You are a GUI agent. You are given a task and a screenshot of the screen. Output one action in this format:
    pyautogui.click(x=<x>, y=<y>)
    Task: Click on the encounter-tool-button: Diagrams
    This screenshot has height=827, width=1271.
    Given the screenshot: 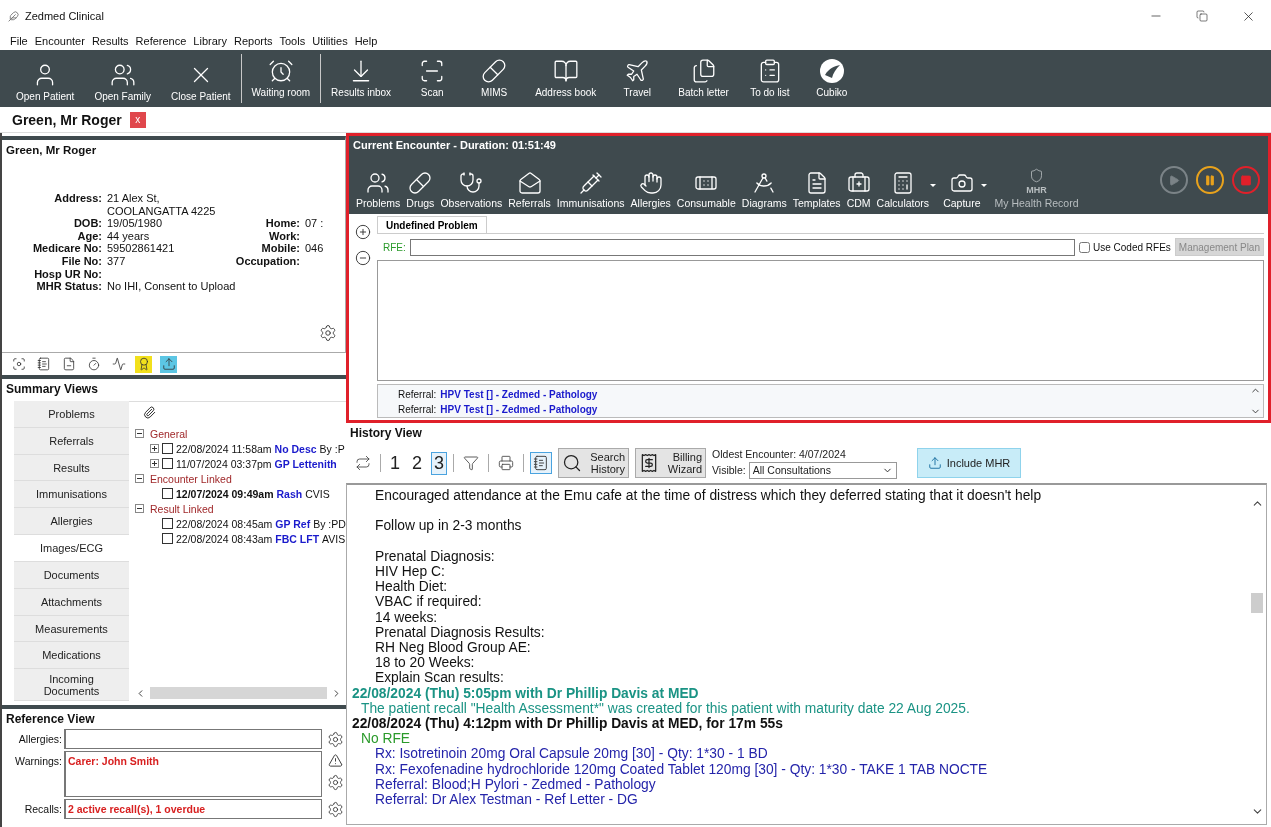 What is the action you would take?
    pyautogui.click(x=764, y=190)
    